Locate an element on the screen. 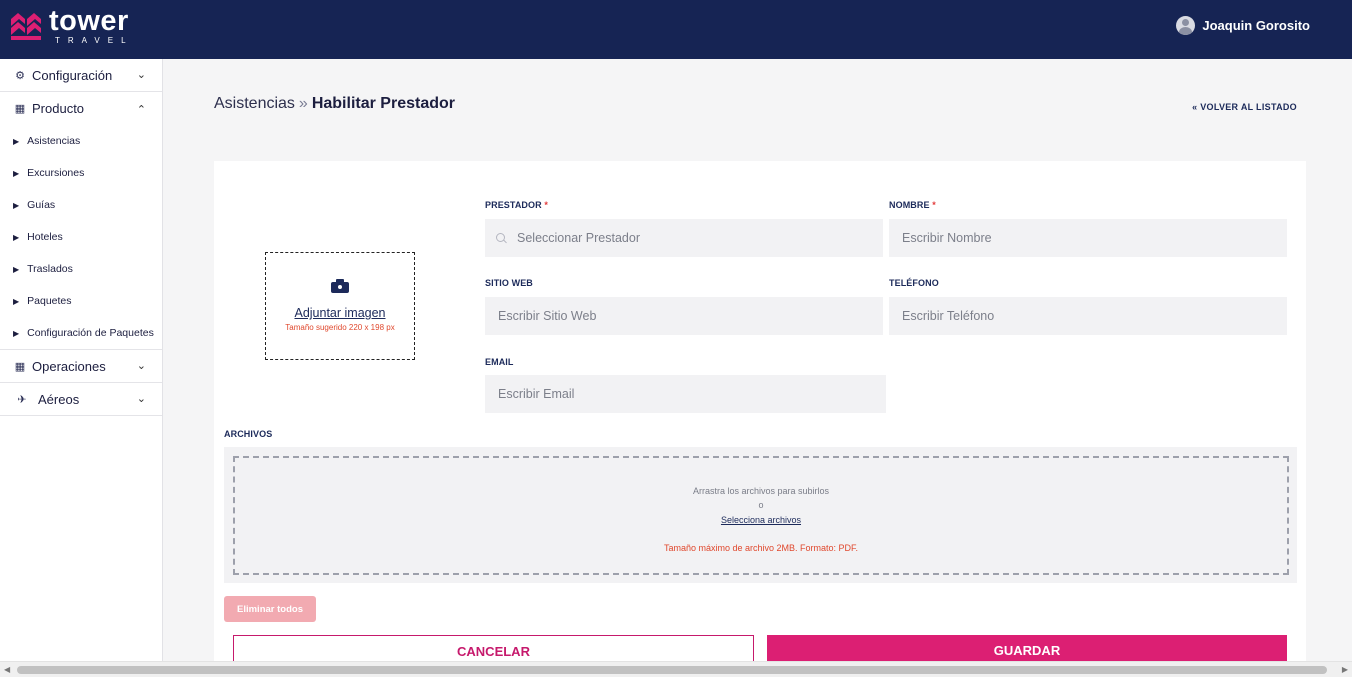 This screenshot has height=677, width=1352. scroll-left-icon: ◀ is located at coordinates (7, 669).